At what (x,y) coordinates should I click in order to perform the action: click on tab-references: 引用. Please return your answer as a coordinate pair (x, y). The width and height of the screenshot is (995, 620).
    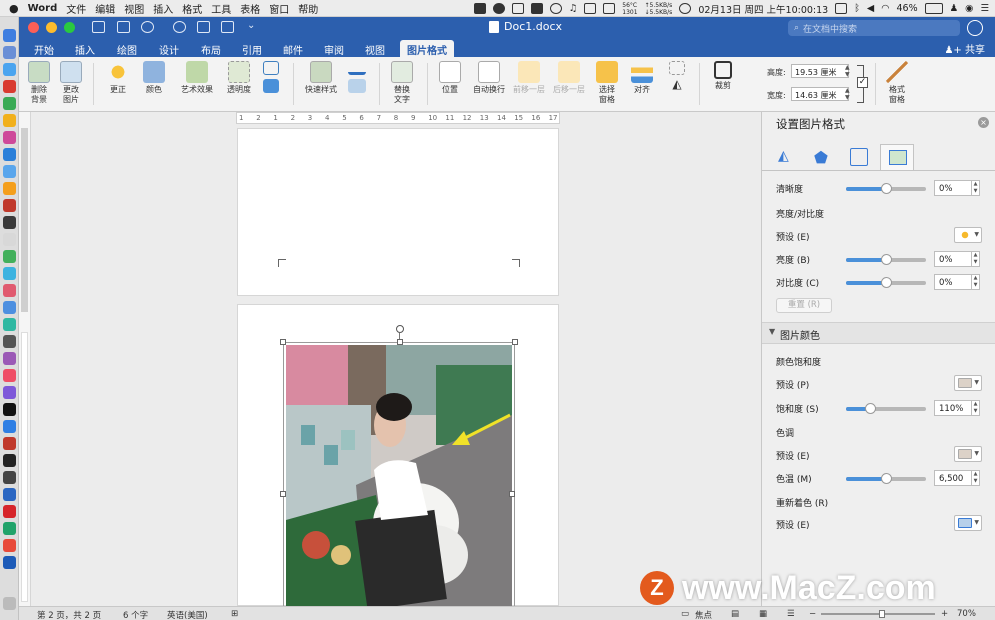
    Looking at the image, I should click on (252, 48).